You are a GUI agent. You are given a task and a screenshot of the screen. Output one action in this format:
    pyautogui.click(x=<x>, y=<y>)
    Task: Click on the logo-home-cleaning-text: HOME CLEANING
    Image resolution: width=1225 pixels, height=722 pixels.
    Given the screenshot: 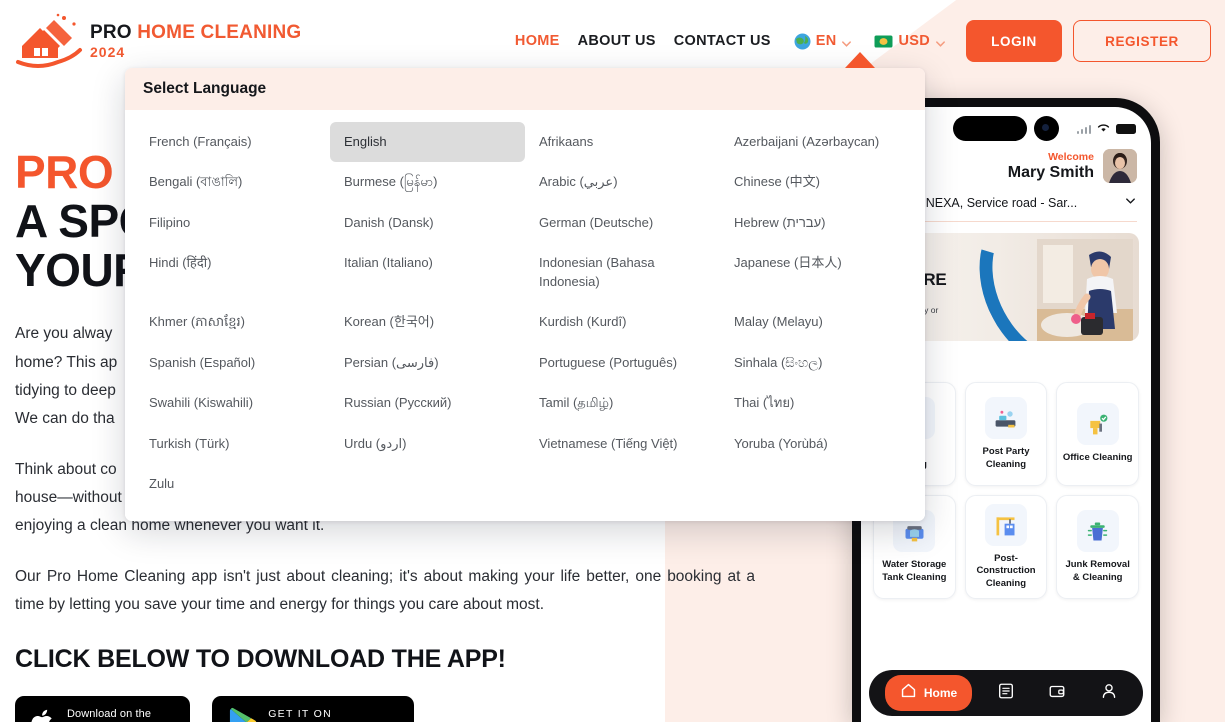 What is the action you would take?
    pyautogui.click(x=219, y=32)
    